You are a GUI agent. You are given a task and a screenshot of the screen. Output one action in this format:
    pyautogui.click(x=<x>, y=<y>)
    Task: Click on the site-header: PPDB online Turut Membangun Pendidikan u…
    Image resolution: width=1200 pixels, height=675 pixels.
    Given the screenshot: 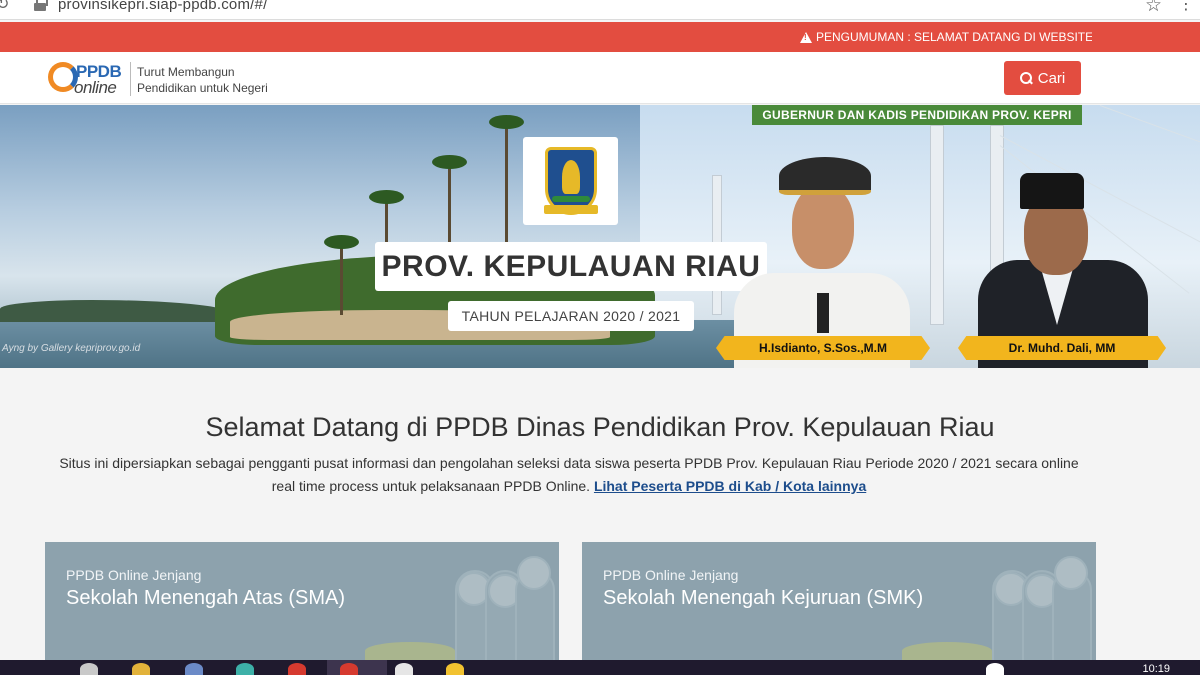 What is the action you would take?
    pyautogui.click(x=600, y=78)
    